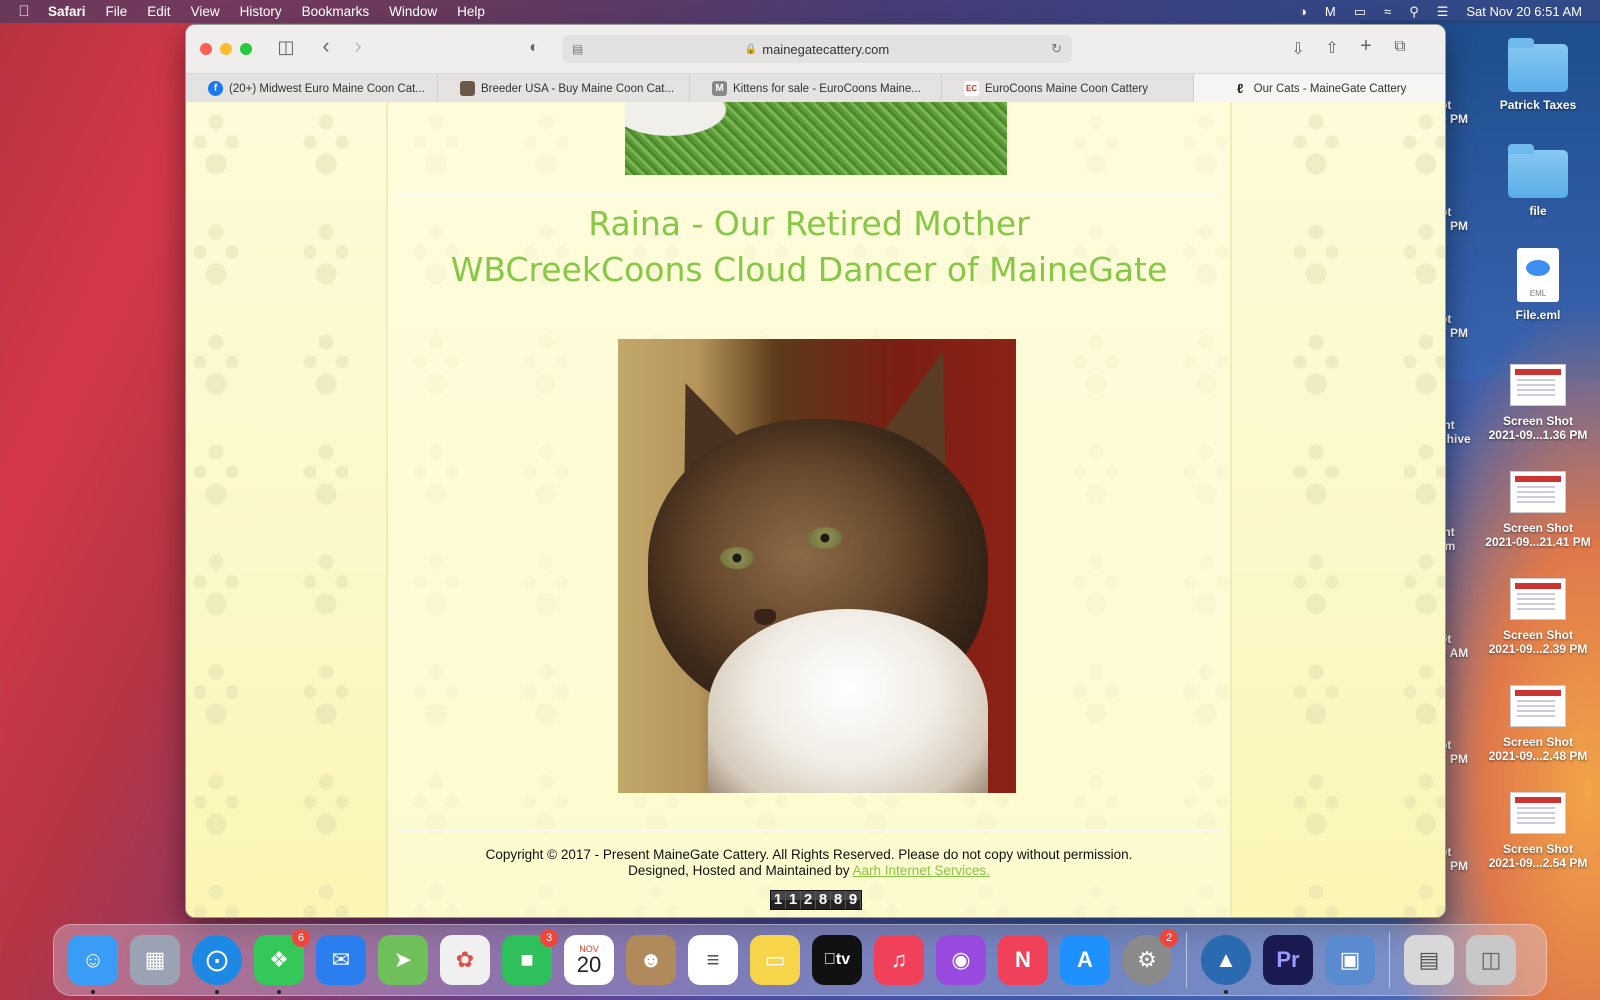  I want to click on dock-calendar-icon: NOV 20, so click(589, 960).